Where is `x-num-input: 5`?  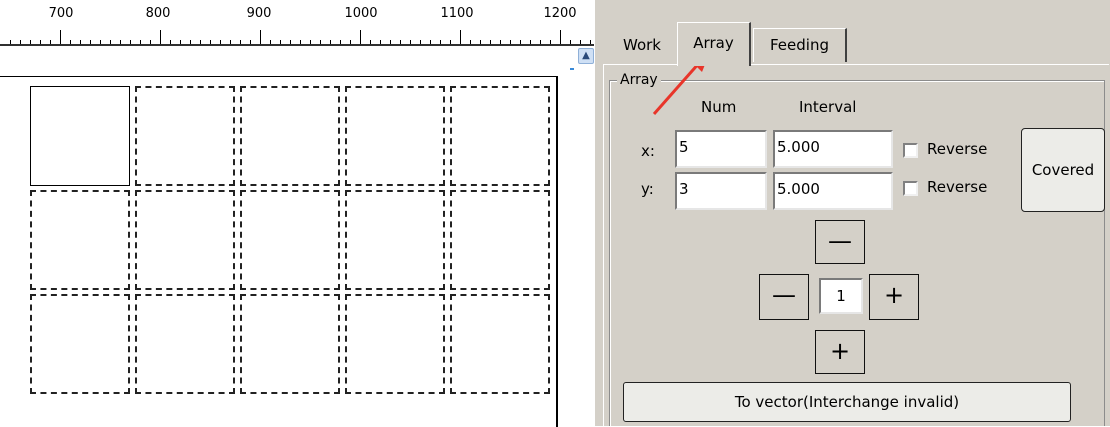
x-num-input: 5 is located at coordinates (721, 149).